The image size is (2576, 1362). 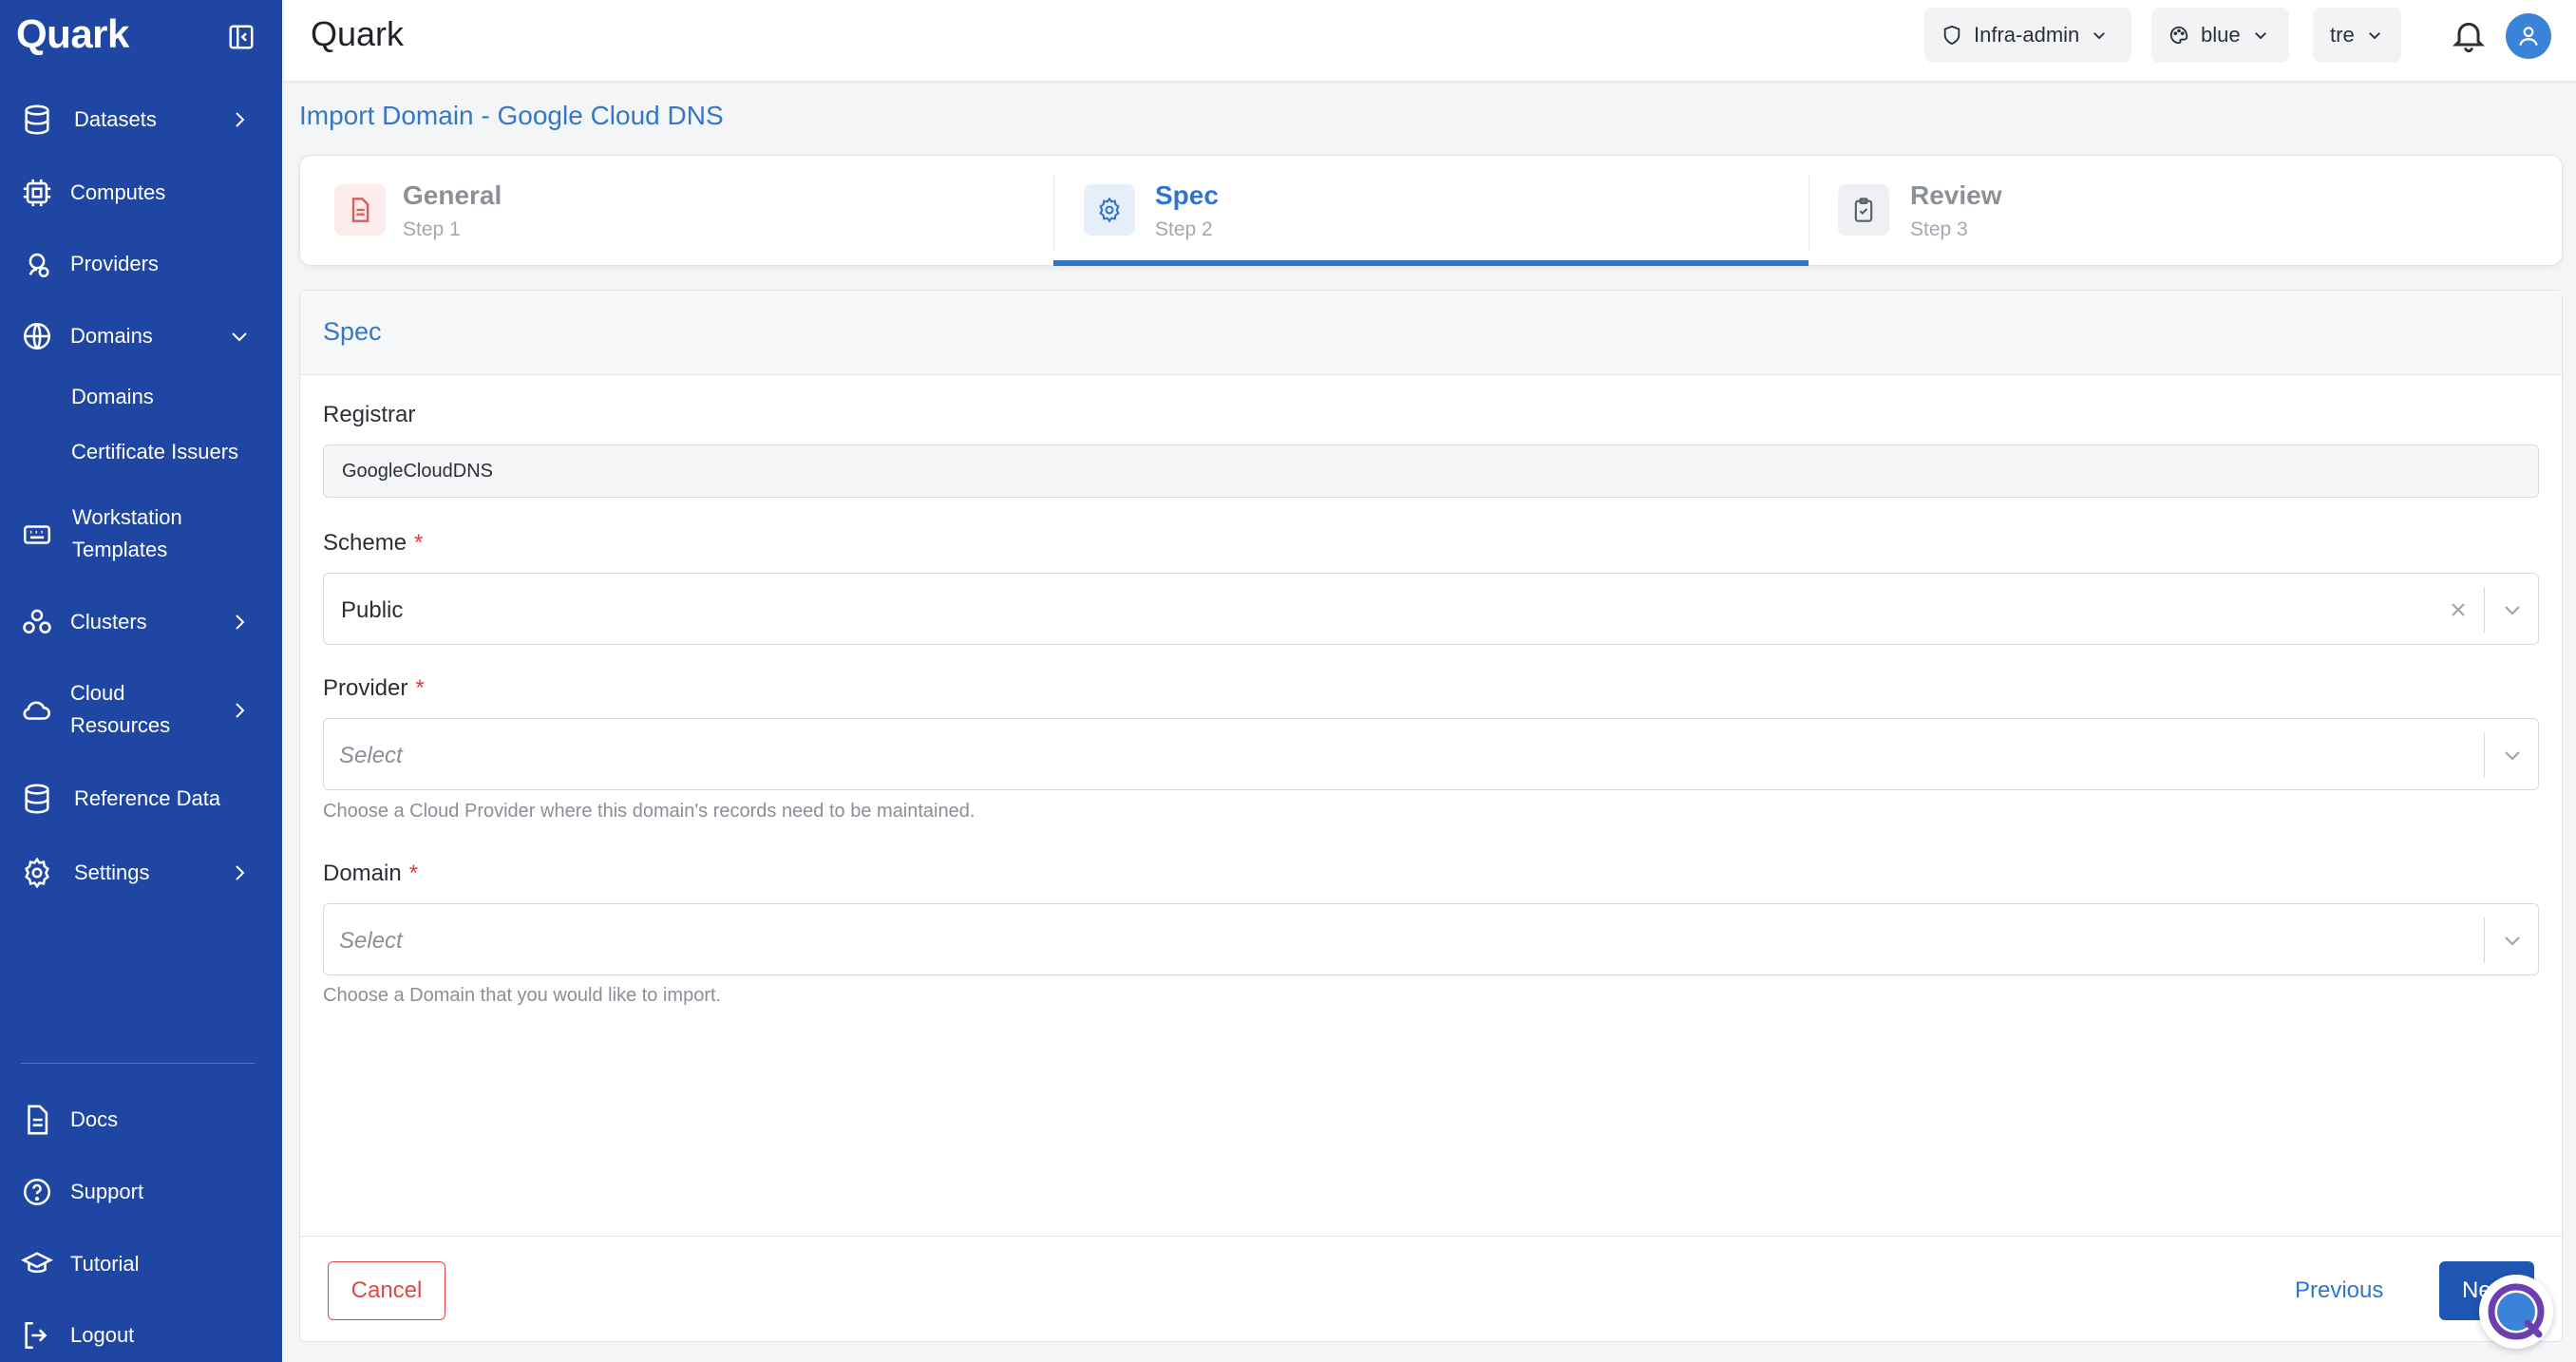 I want to click on step-title: Spec, so click(x=1187, y=195).